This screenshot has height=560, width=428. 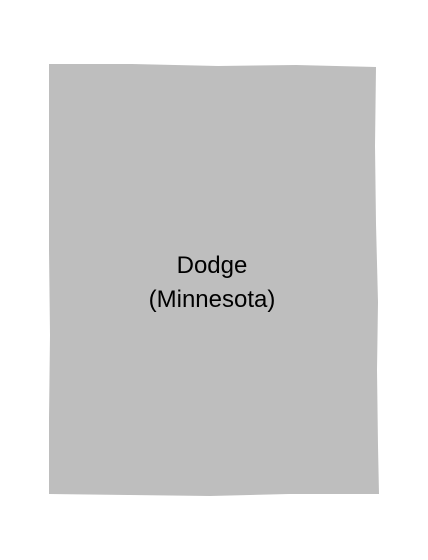 I want to click on county-label: Dodge (Minnesota), so click(x=212, y=283).